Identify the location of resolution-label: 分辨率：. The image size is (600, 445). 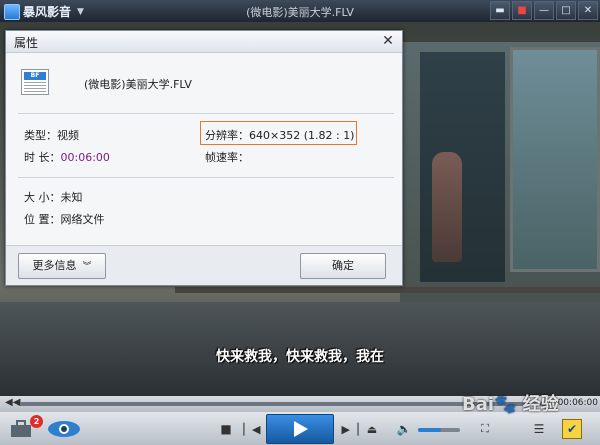
(227, 135).